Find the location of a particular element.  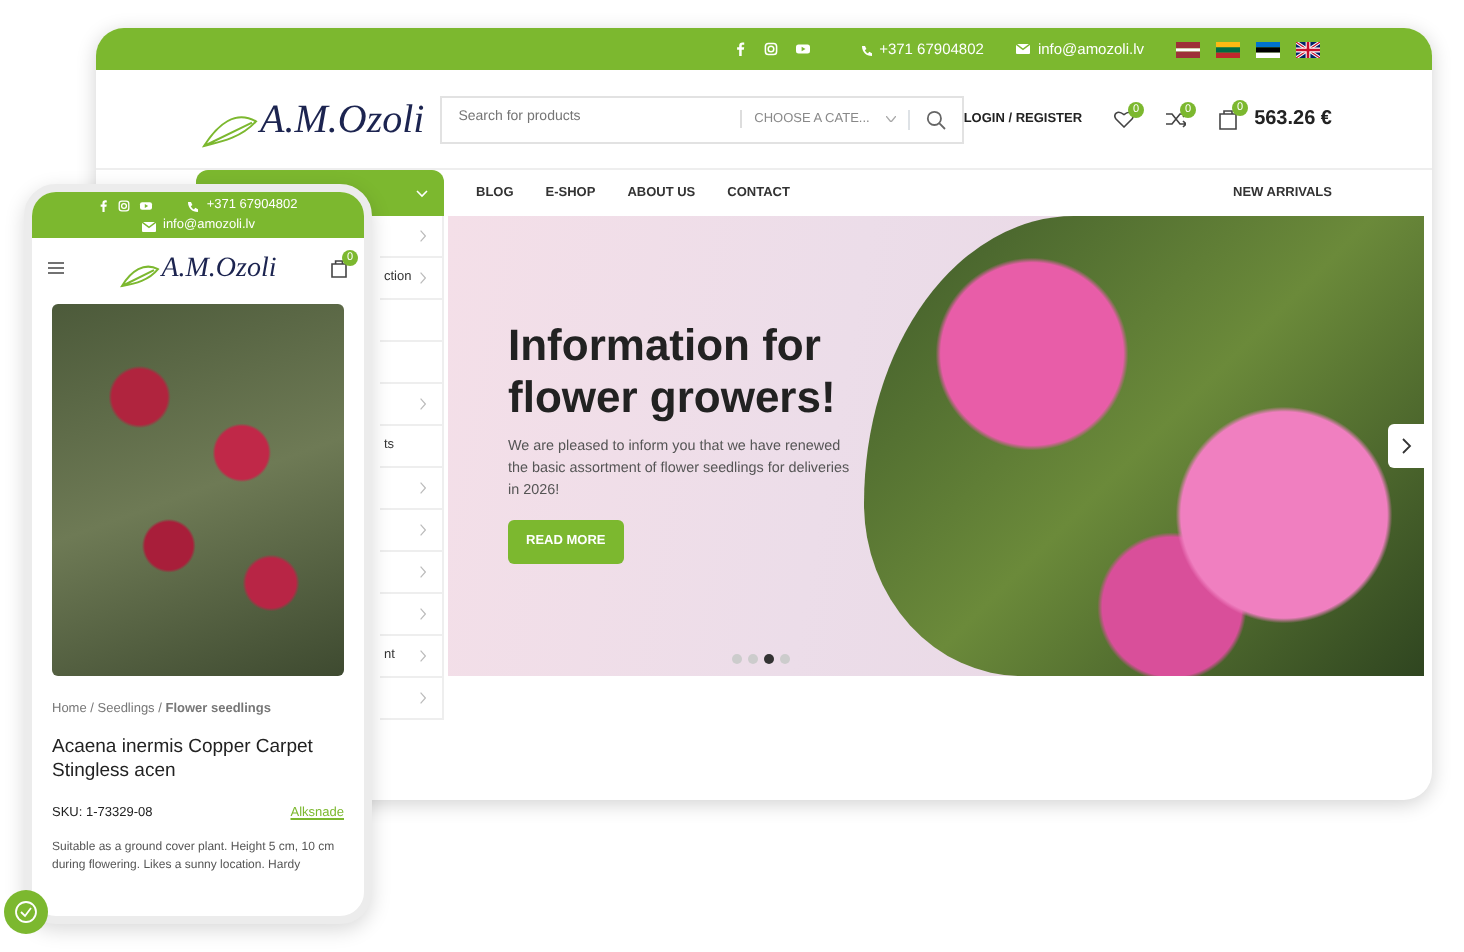

accessibility-button is located at coordinates (26, 912).